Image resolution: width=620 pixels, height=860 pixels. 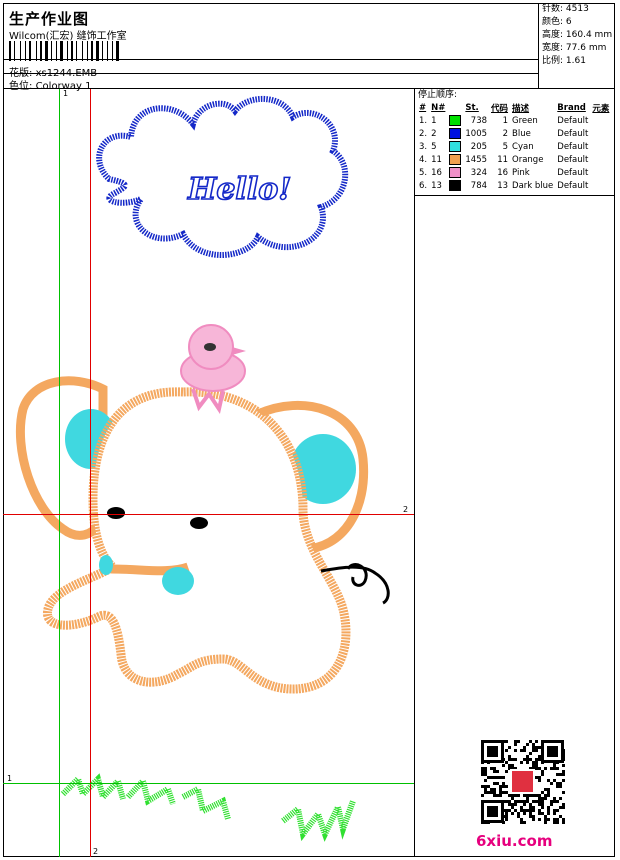 What do you see at coordinates (178, 581) in the screenshot?
I see `trunk-cyan` at bounding box center [178, 581].